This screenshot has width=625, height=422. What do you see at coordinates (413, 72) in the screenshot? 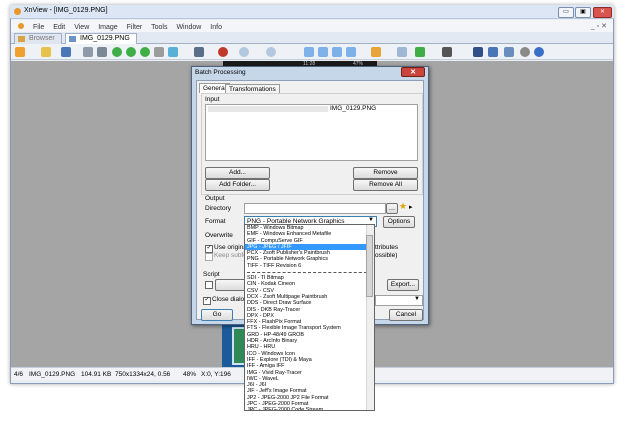
I see `dialog-close-button: ✕` at bounding box center [413, 72].